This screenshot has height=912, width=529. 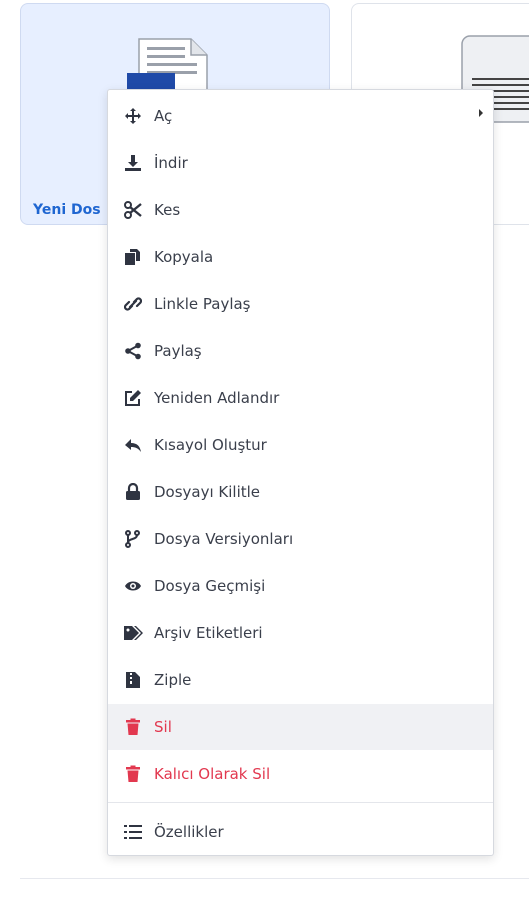 What do you see at coordinates (300, 539) in the screenshot?
I see `menu-item-versions: Dosya Versiyonları` at bounding box center [300, 539].